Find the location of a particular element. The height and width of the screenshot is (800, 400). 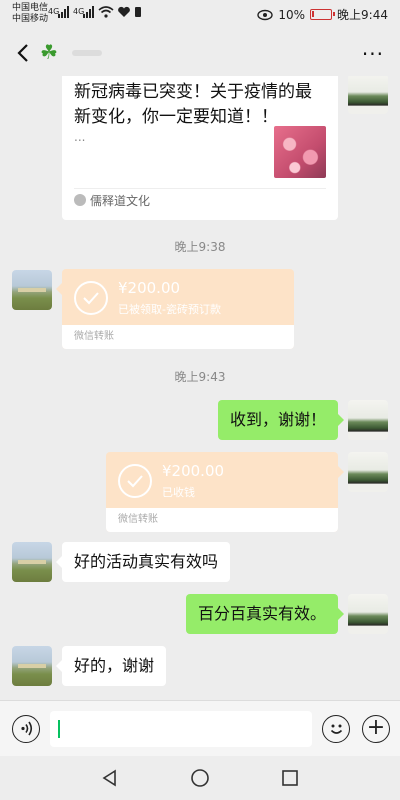

heart-icon is located at coordinates (124, 11).